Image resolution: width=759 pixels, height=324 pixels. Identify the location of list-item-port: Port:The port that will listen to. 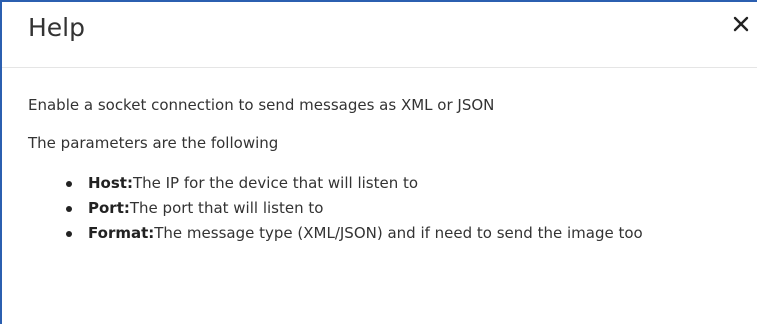
(385, 208).